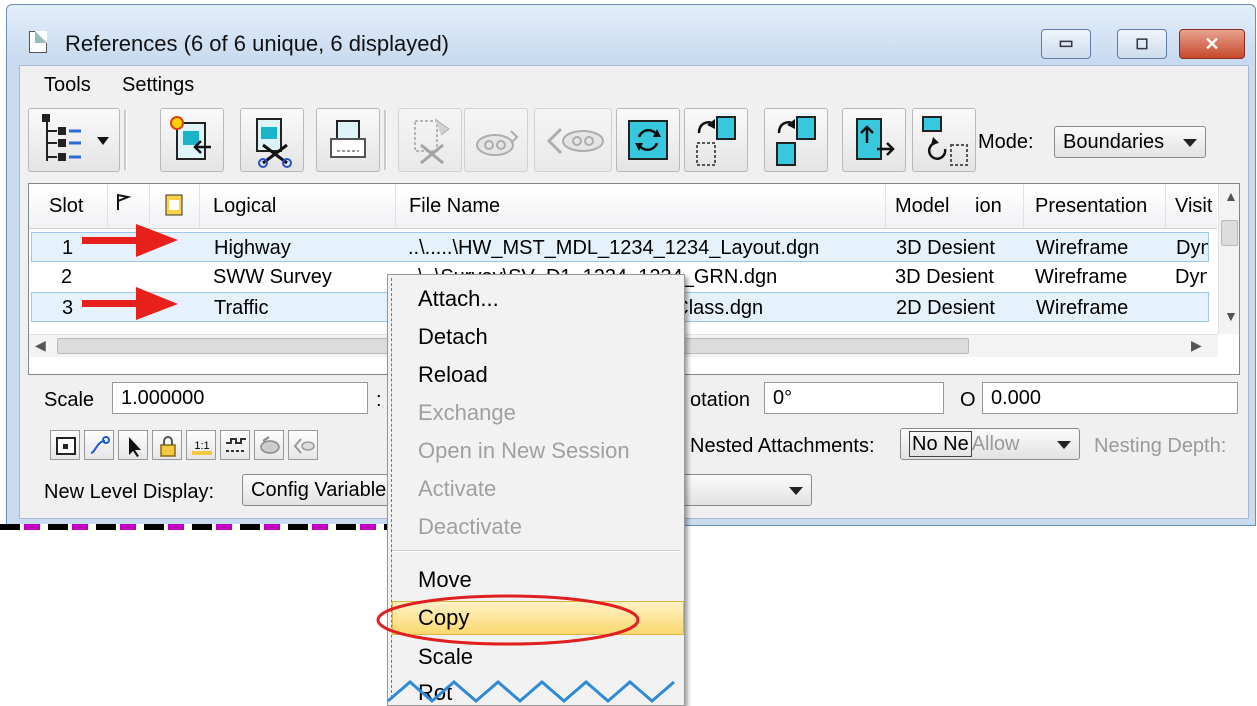 The height and width of the screenshot is (706, 1257). What do you see at coordinates (573, 140) in the screenshot?
I see `reload-reference-button` at bounding box center [573, 140].